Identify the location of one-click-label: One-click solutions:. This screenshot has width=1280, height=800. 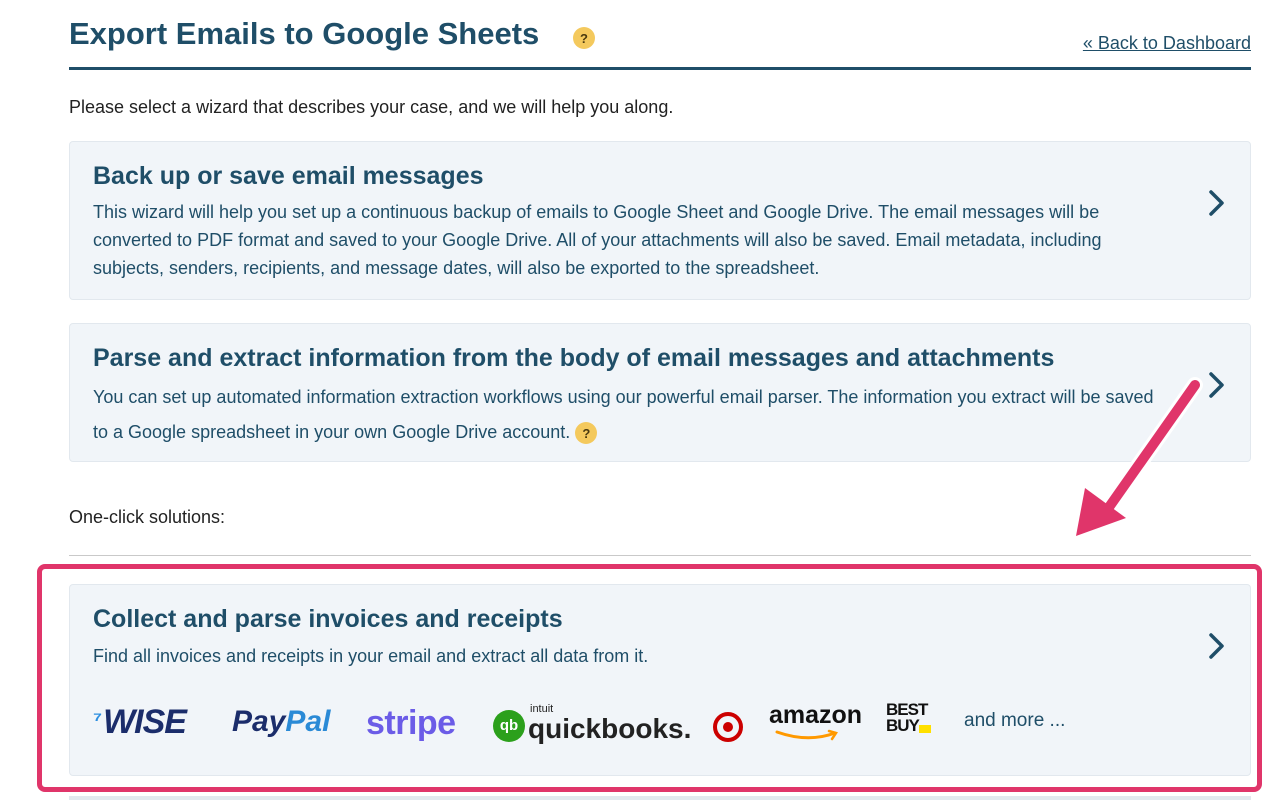
(147, 517).